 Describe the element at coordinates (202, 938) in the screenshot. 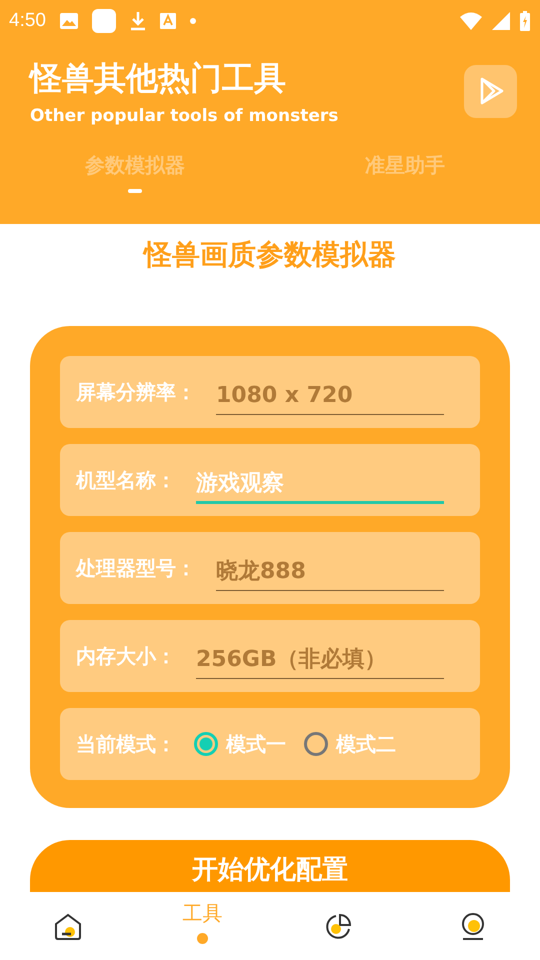

I see `active-dot-icon` at that location.